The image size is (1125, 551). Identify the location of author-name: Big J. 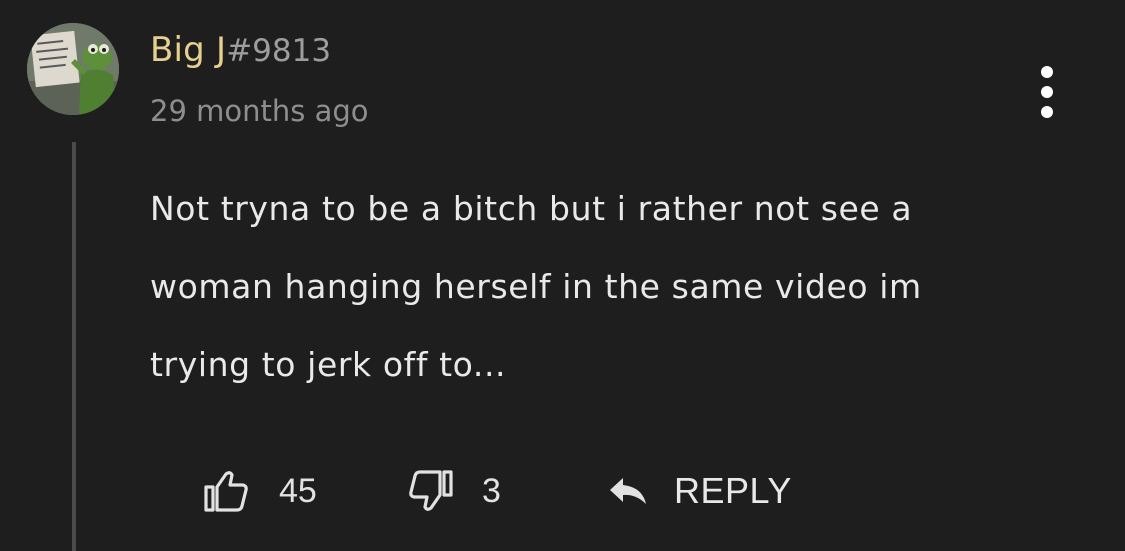
(188, 50).